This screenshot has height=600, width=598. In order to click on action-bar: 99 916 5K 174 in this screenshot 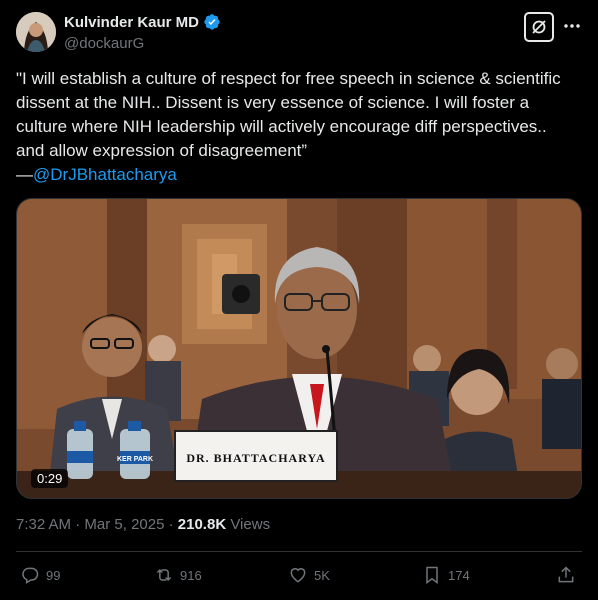, I will do `click(299, 577)`.